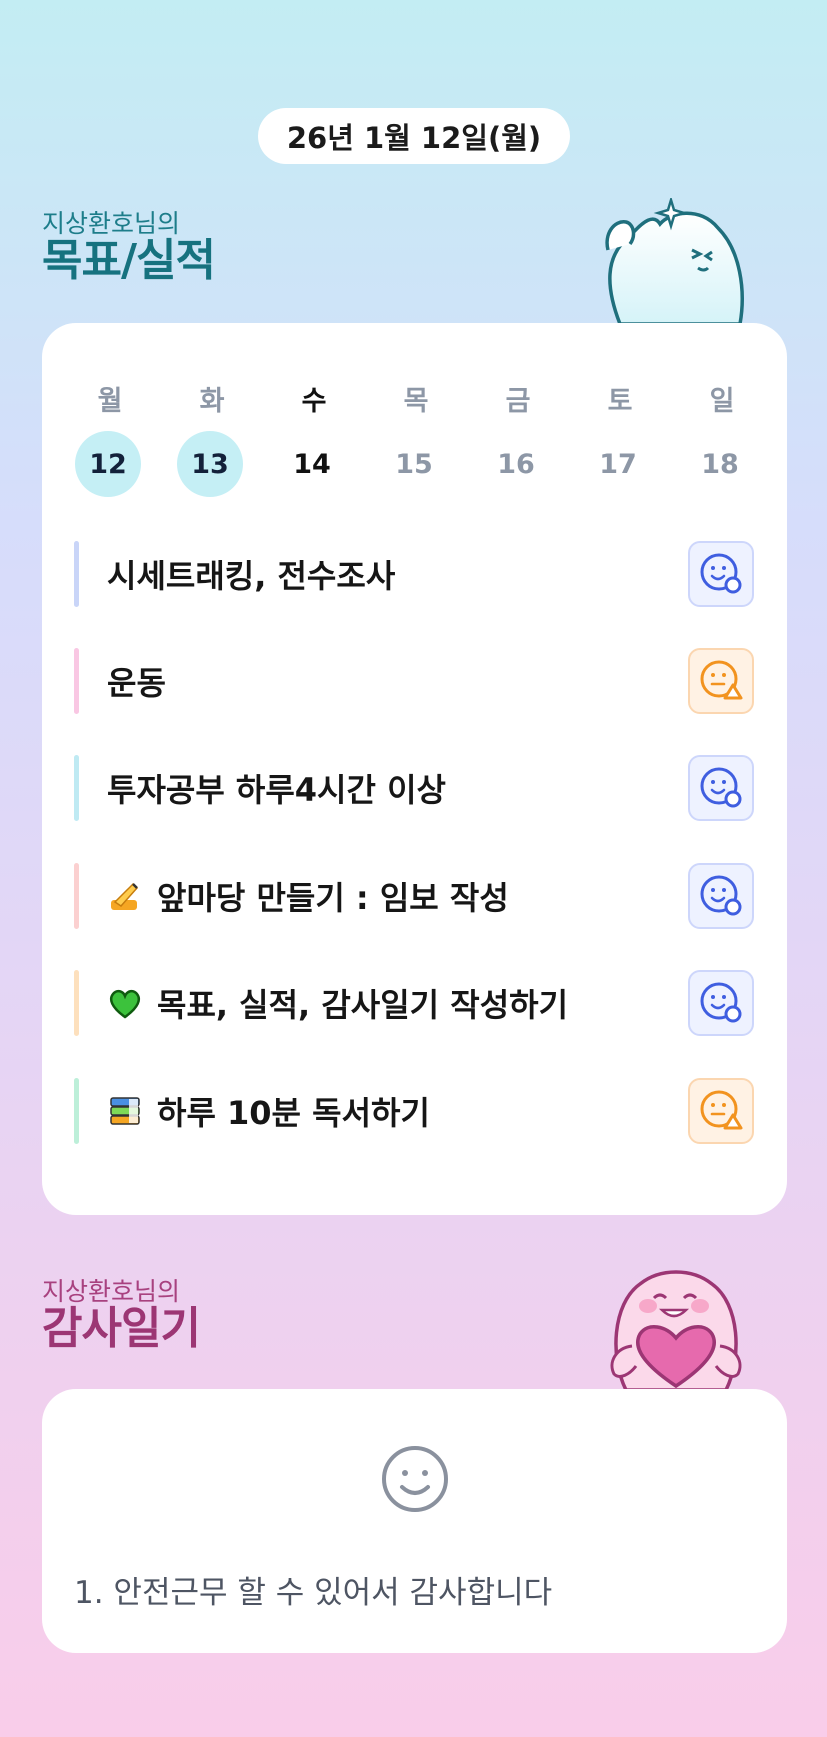 This screenshot has width=827, height=1737. Describe the element at coordinates (674, 261) in the screenshot. I see `ghost-mascot-icon` at that location.